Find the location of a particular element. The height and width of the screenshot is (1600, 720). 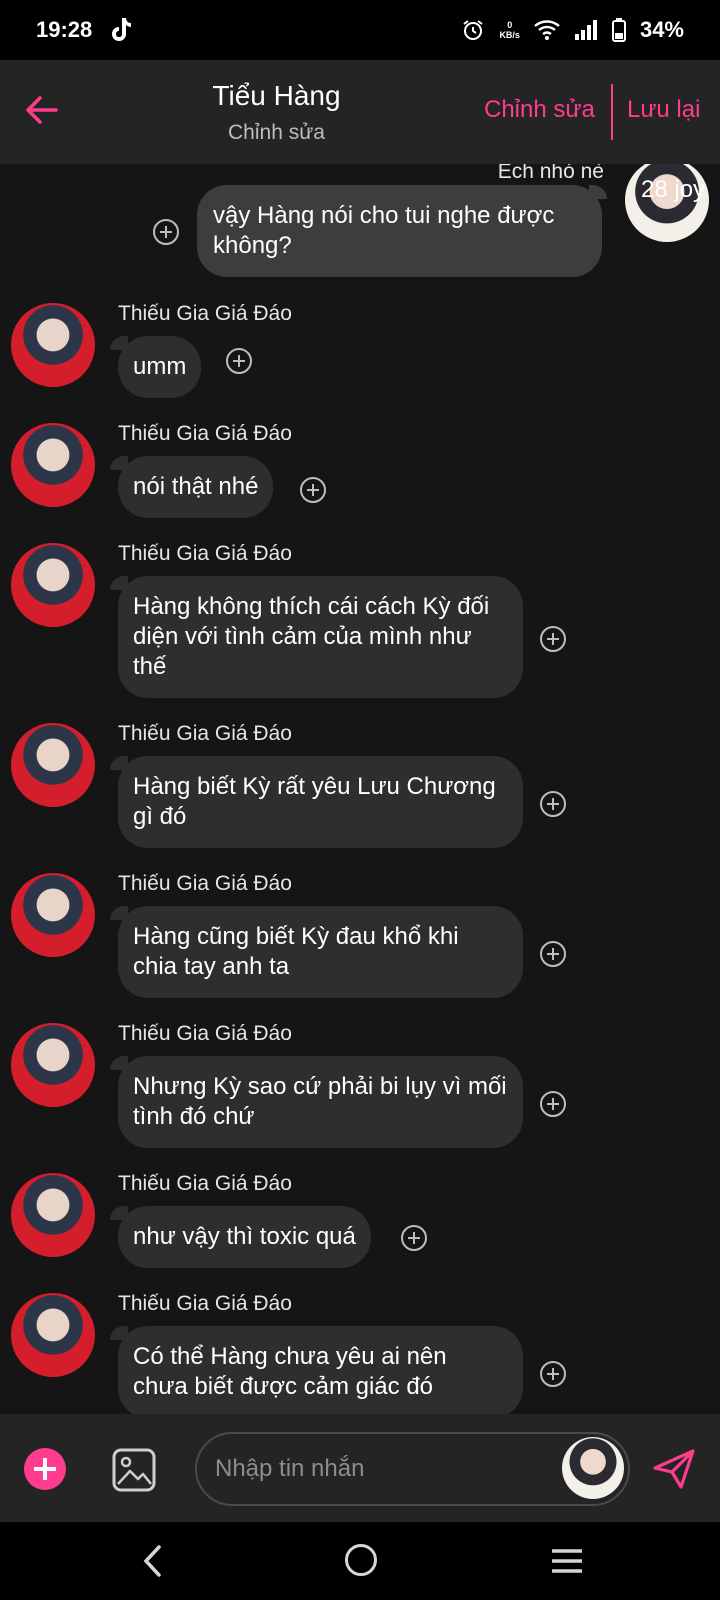

network-speed-unit: KB/s is located at coordinates (509, 35).